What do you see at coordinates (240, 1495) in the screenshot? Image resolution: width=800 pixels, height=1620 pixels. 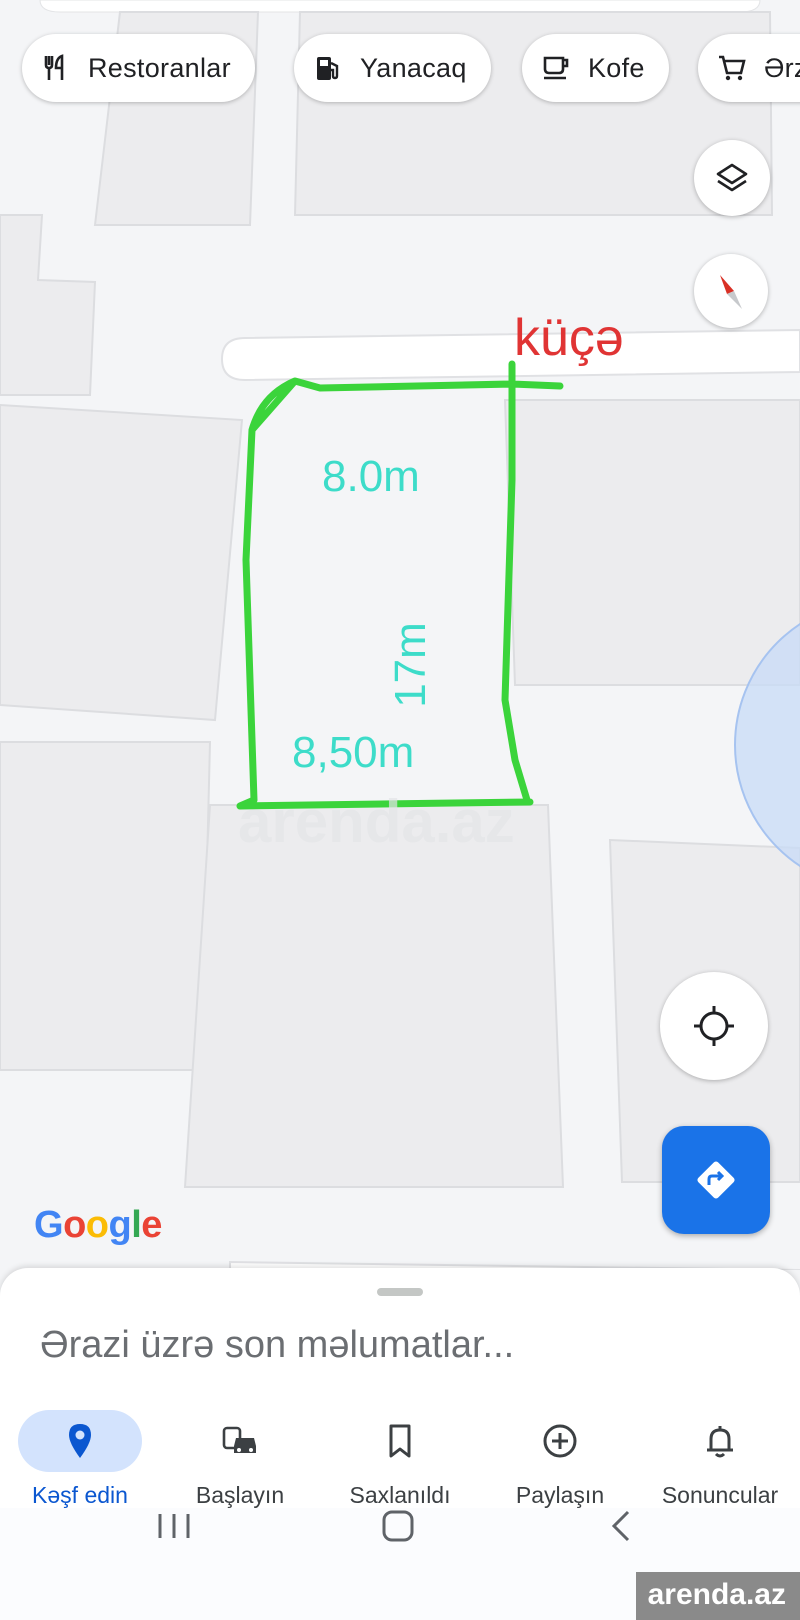 I see `nav-label: Başlayın` at bounding box center [240, 1495].